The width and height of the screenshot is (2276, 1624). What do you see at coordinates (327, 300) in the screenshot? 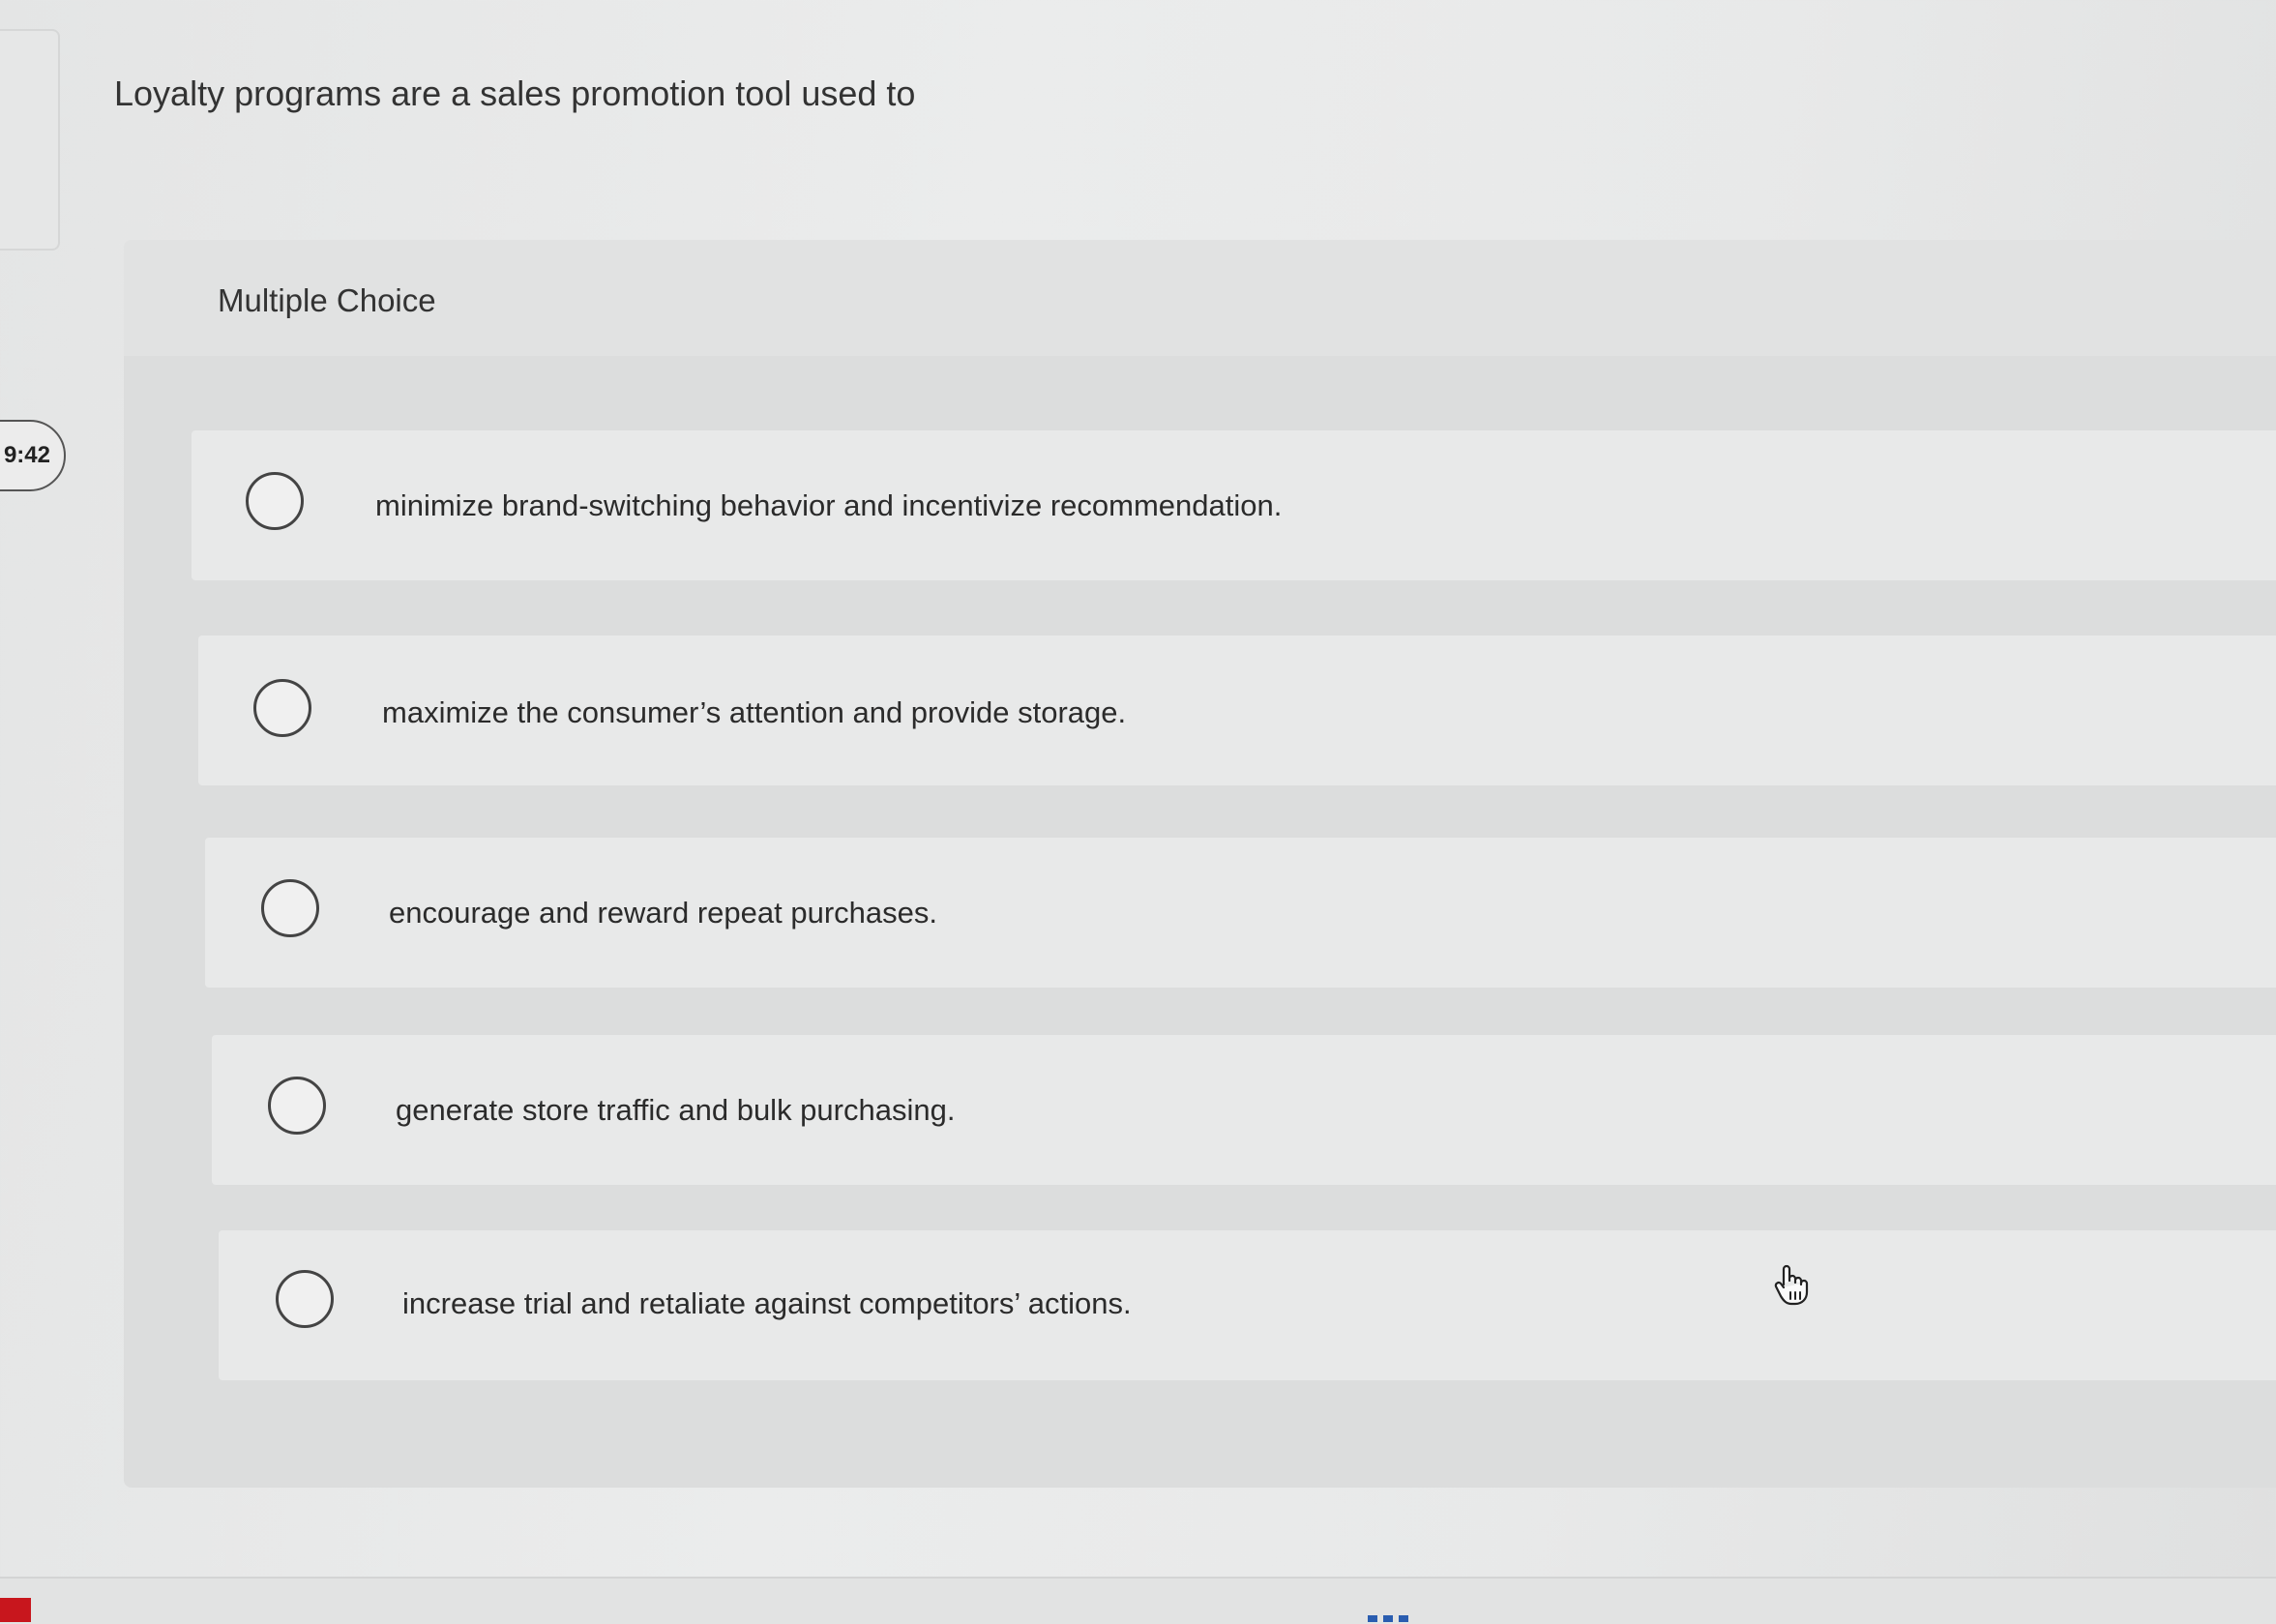
I see `question-type-label: Multiple Choice` at bounding box center [327, 300].